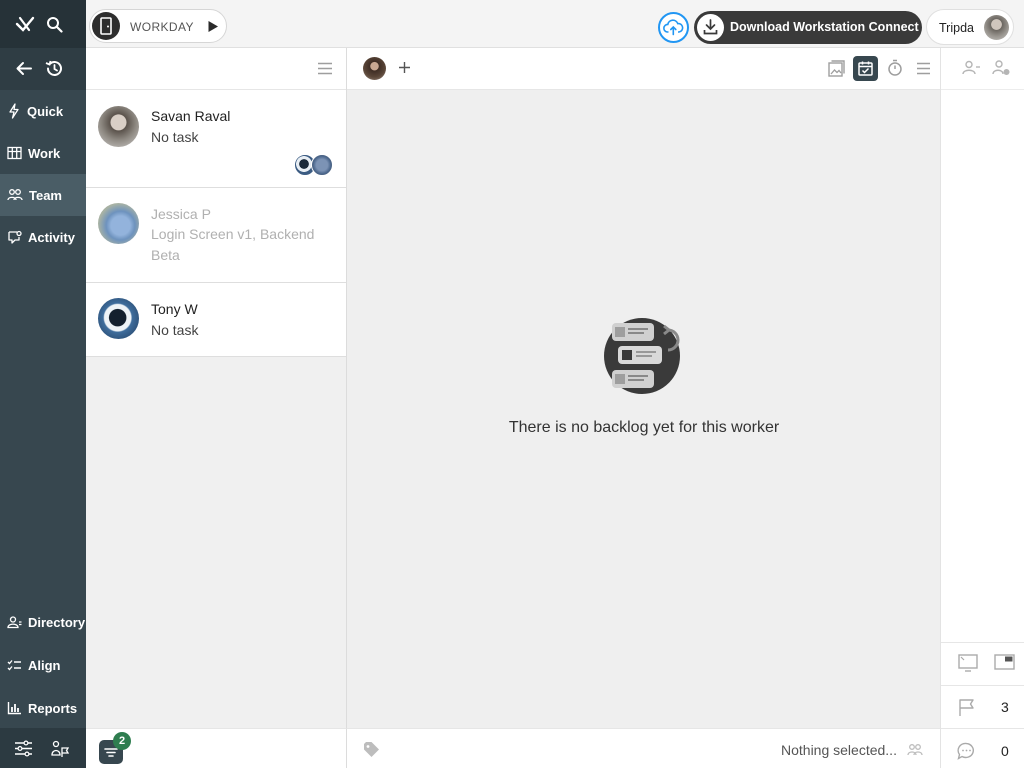  What do you see at coordinates (213, 26) in the screenshot?
I see `play-icon` at bounding box center [213, 26].